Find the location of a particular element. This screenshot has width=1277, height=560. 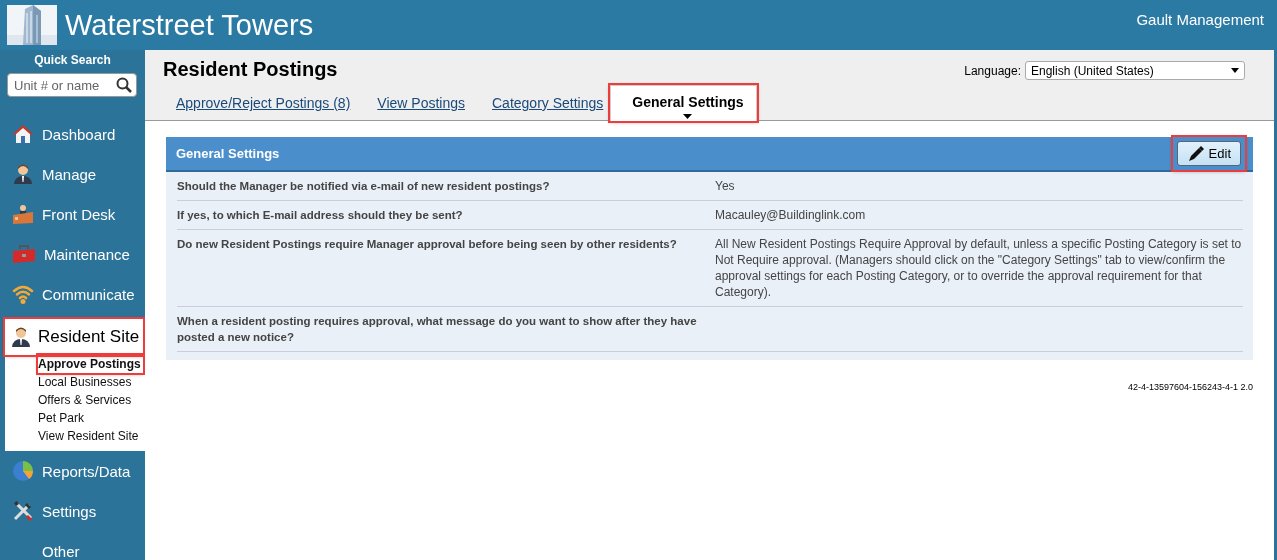

tab: Category Settings is located at coordinates (548, 107).